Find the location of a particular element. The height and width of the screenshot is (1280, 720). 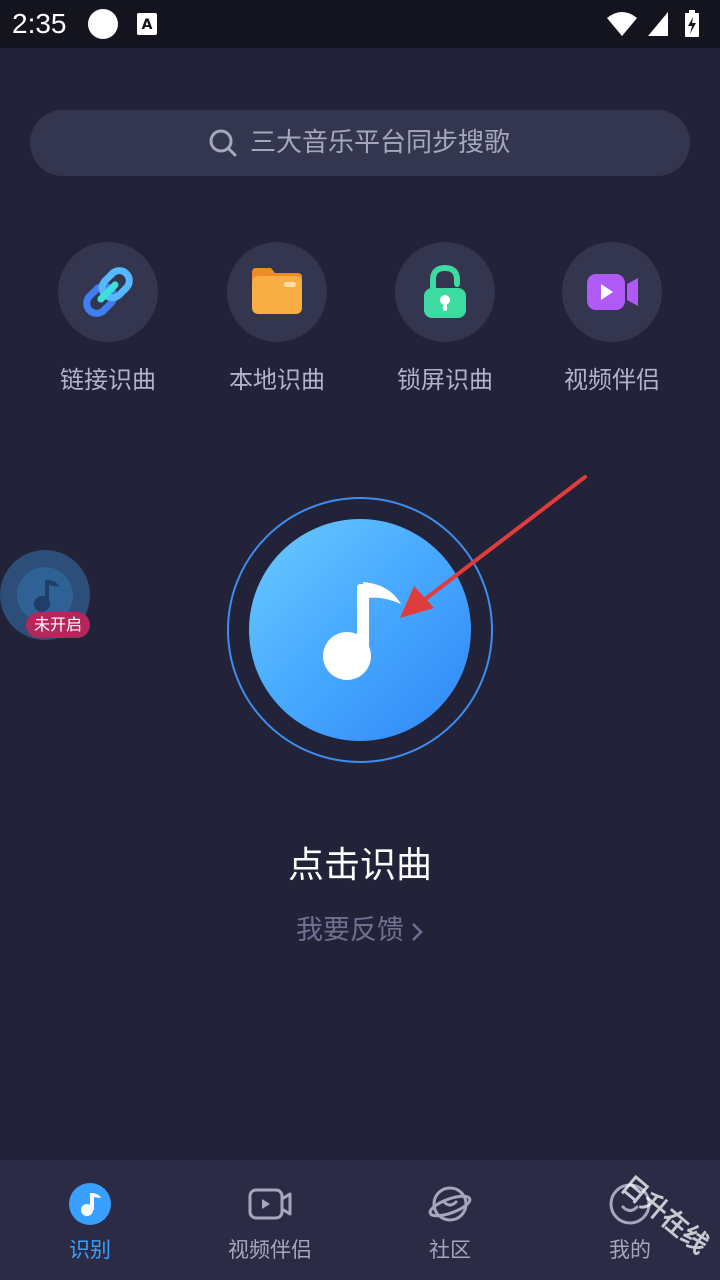

status-bar: 2:35 A is located at coordinates (360, 24).